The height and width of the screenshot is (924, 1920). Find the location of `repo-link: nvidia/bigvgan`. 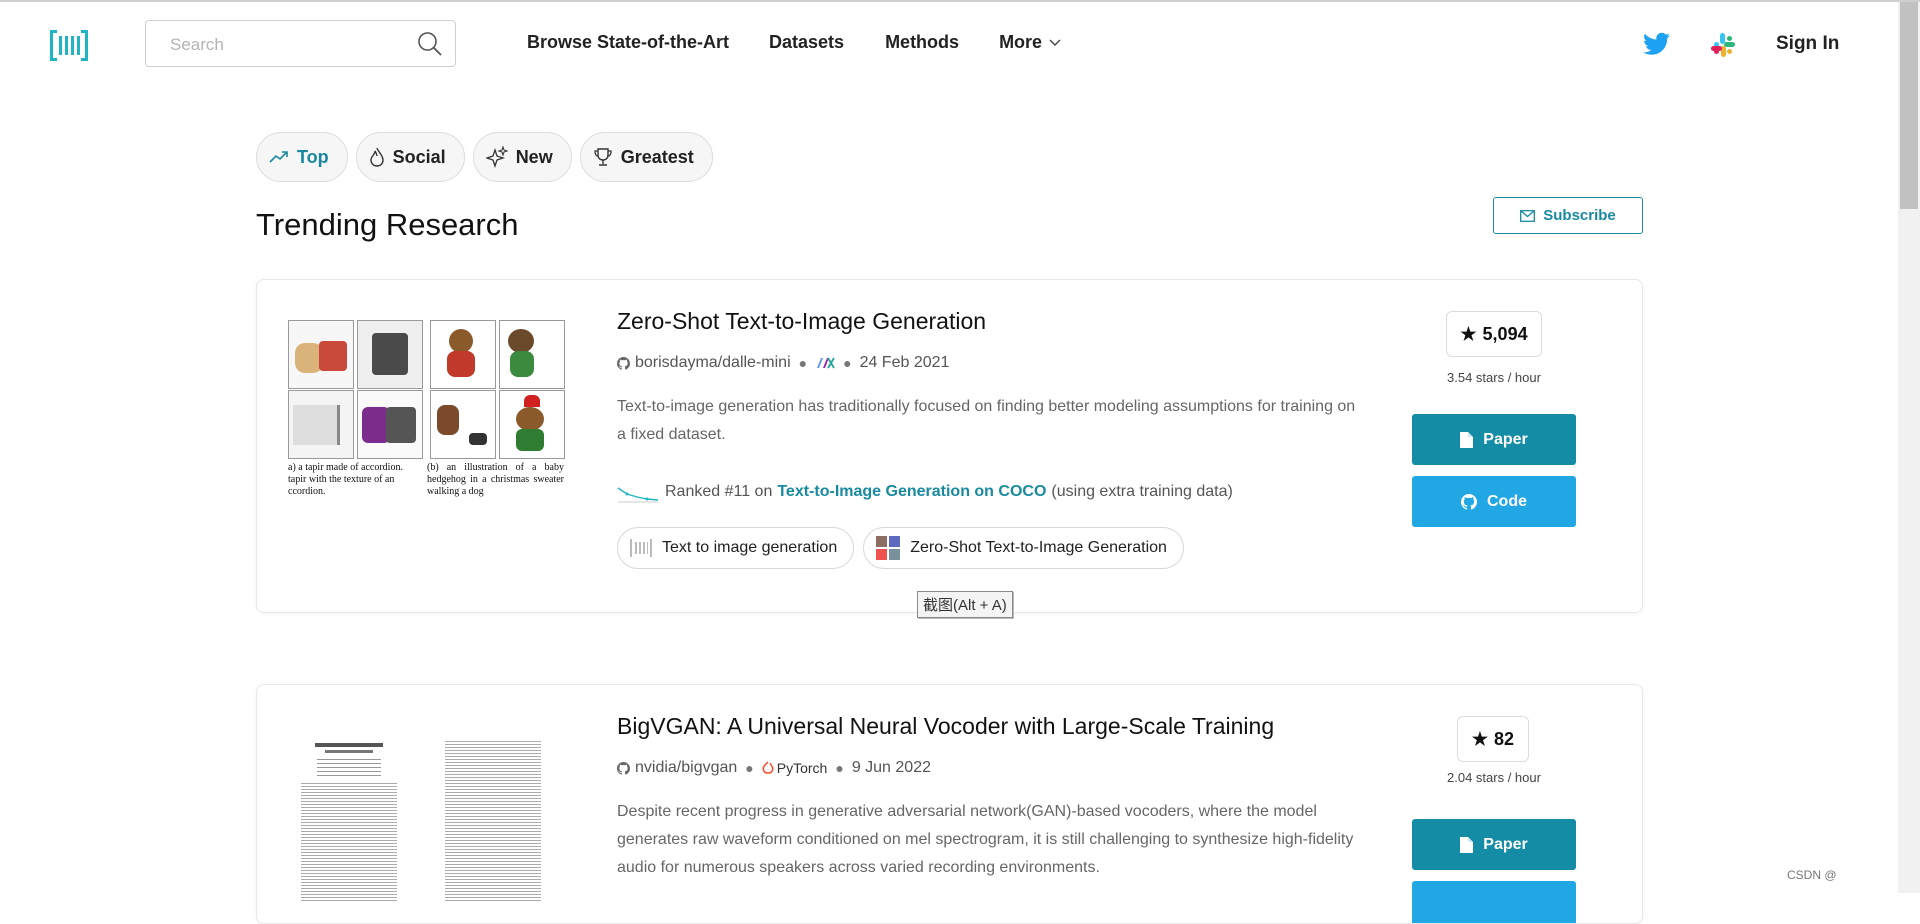

repo-link: nvidia/bigvgan is located at coordinates (686, 768).